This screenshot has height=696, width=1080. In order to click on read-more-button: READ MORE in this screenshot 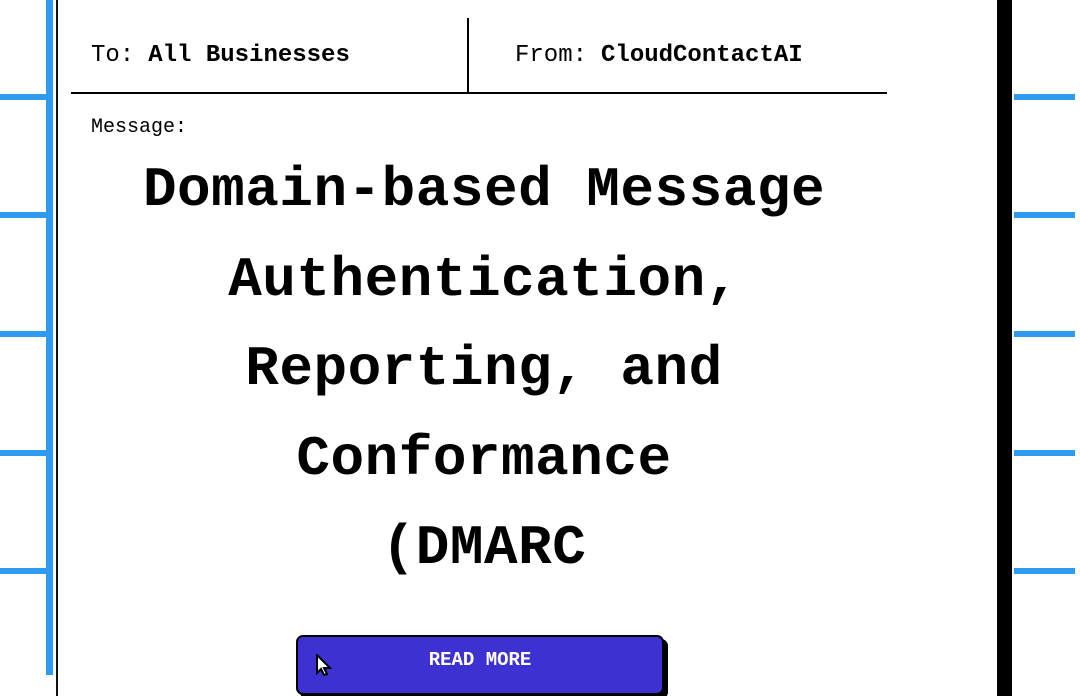, I will do `click(480, 665)`.